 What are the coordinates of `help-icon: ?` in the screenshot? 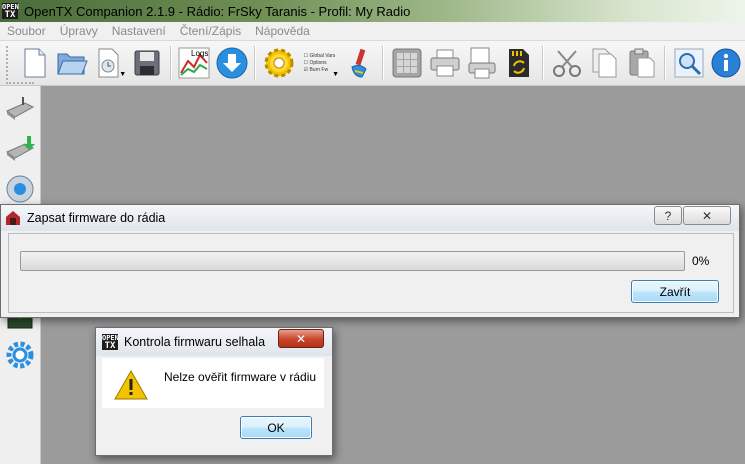 It's located at (668, 215).